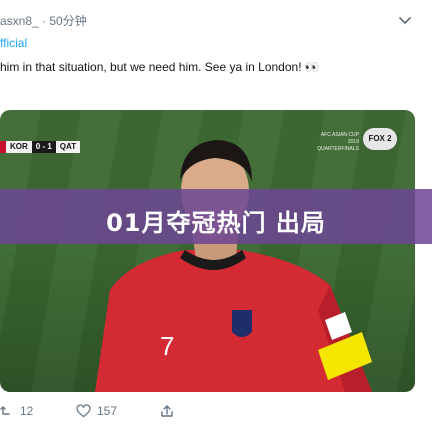 Image resolution: width=432 pixels, height=432 pixels. I want to click on chevron-down-icon, so click(405, 21).